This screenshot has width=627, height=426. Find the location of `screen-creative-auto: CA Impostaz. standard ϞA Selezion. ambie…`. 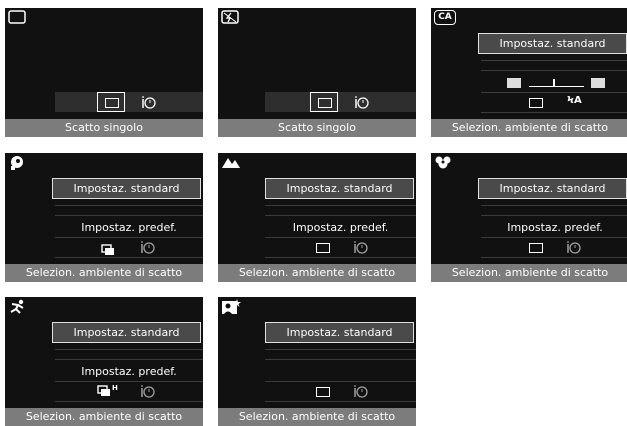

screen-creative-auto: CA Impostaz. standard ϞA Selezion. ambie… is located at coordinates (529, 72).